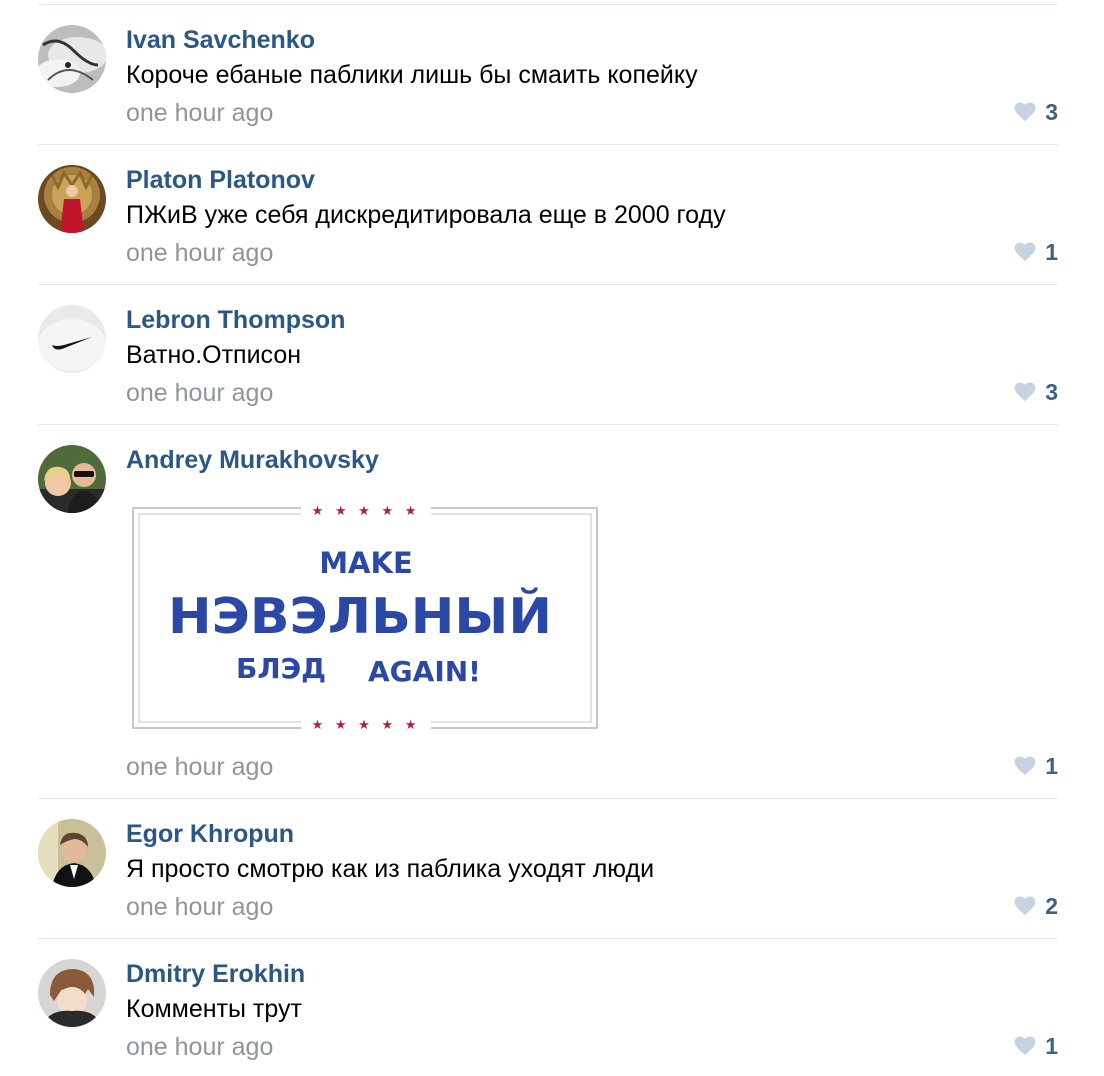  What do you see at coordinates (360, 615) in the screenshot?
I see `poster-line-2: НЭВЭЛЬНЫЙ` at bounding box center [360, 615].